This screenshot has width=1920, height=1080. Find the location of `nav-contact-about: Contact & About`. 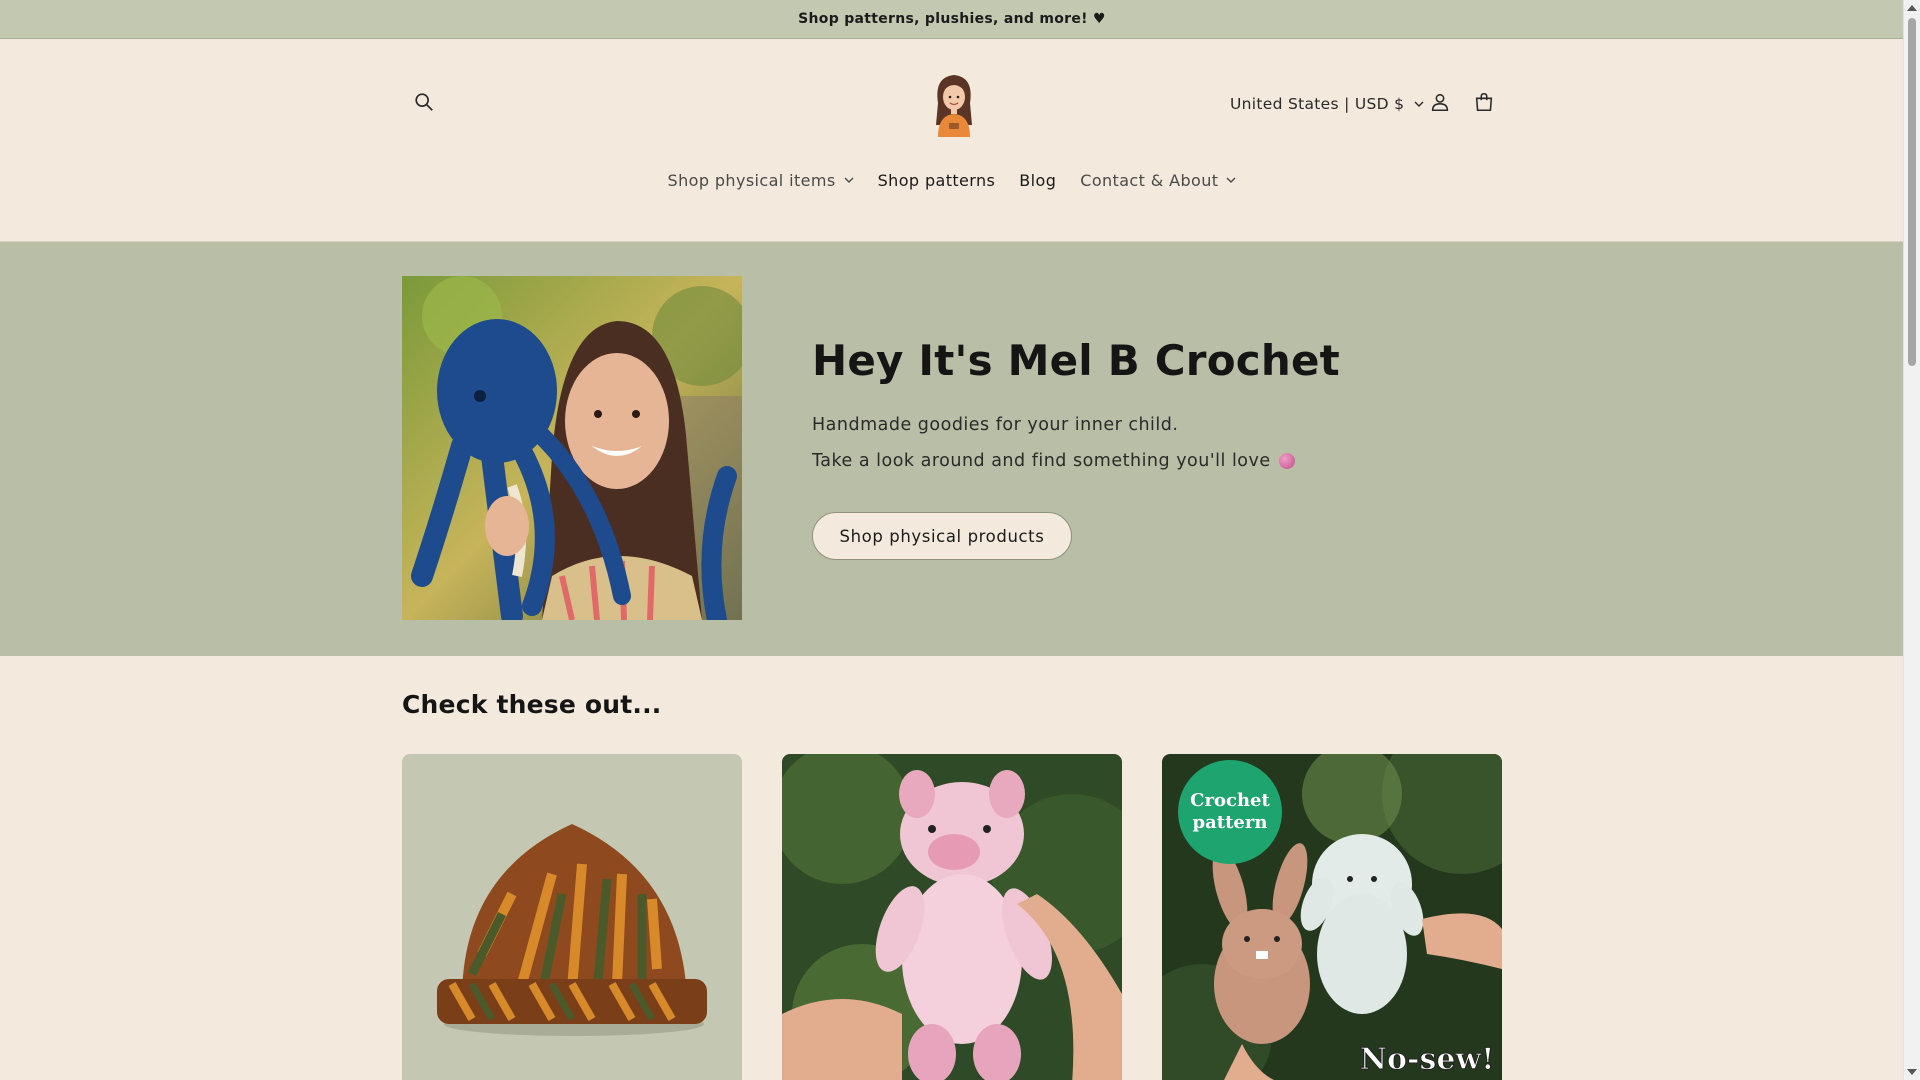

nav-contact-about: Contact & About is located at coordinates (1158, 180).